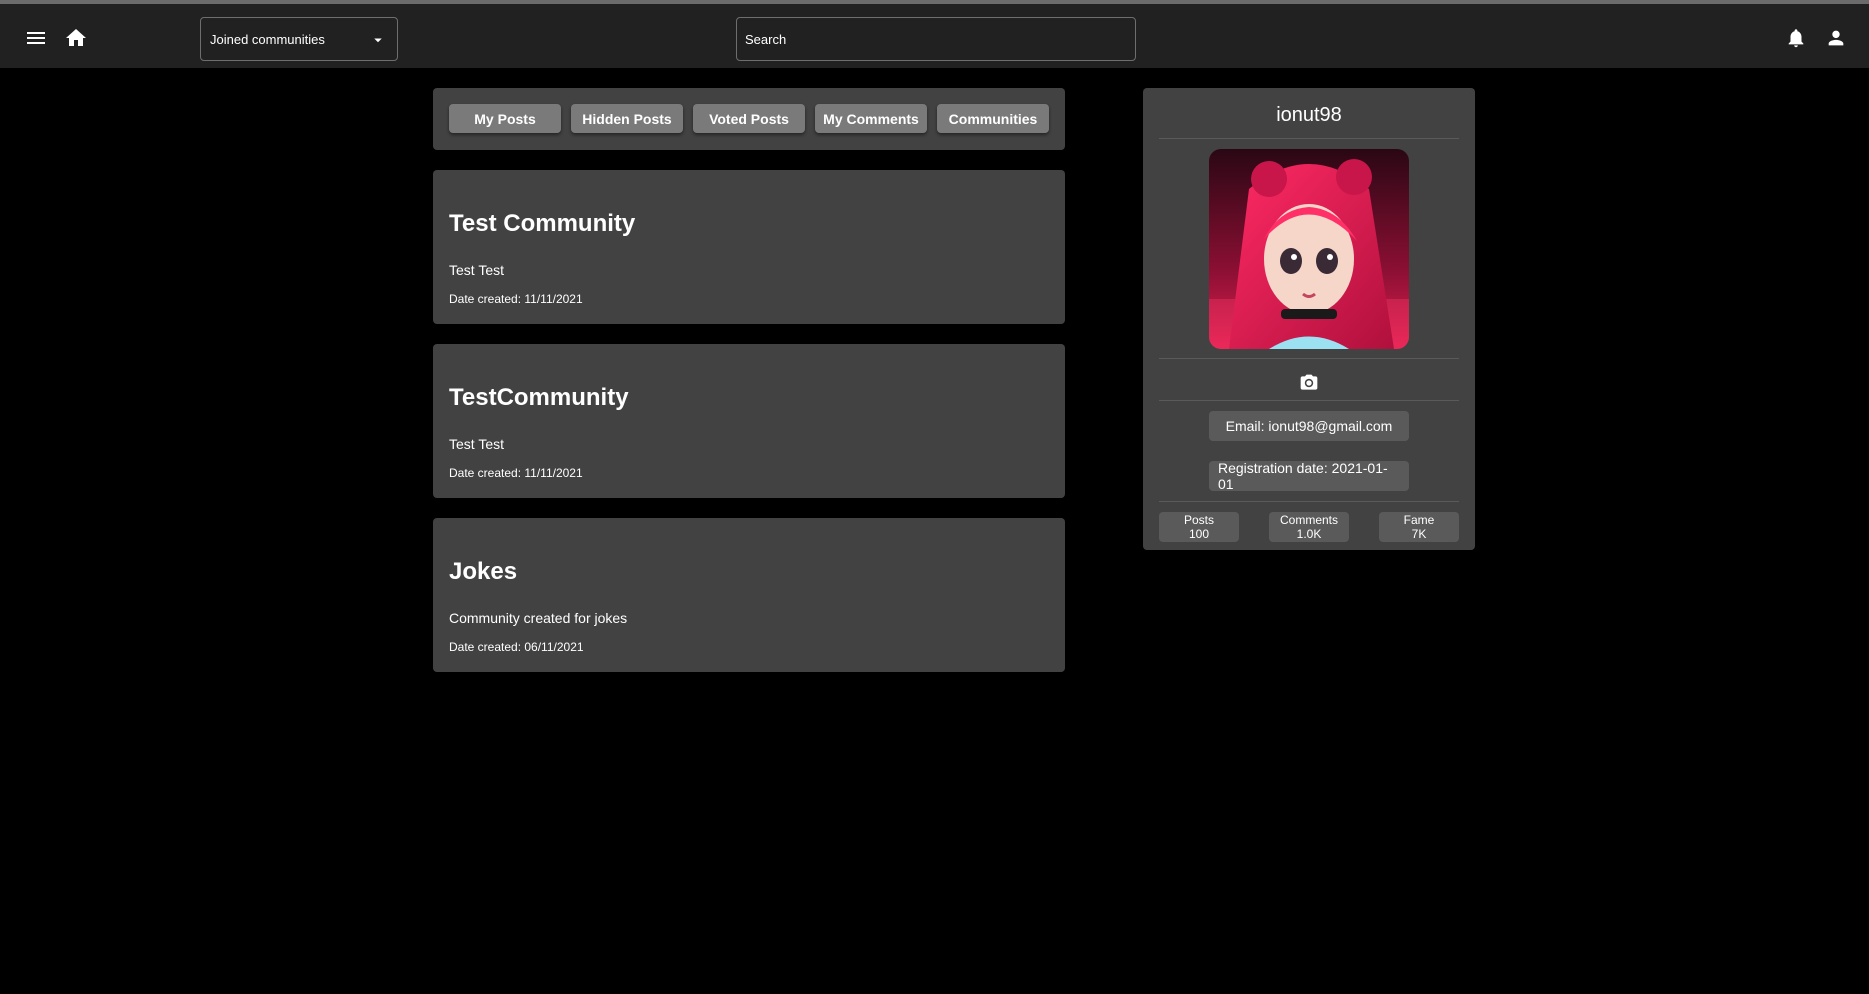 Image resolution: width=1869 pixels, height=994 pixels. What do you see at coordinates (542, 224) in the screenshot?
I see `community-name: Test Community` at bounding box center [542, 224].